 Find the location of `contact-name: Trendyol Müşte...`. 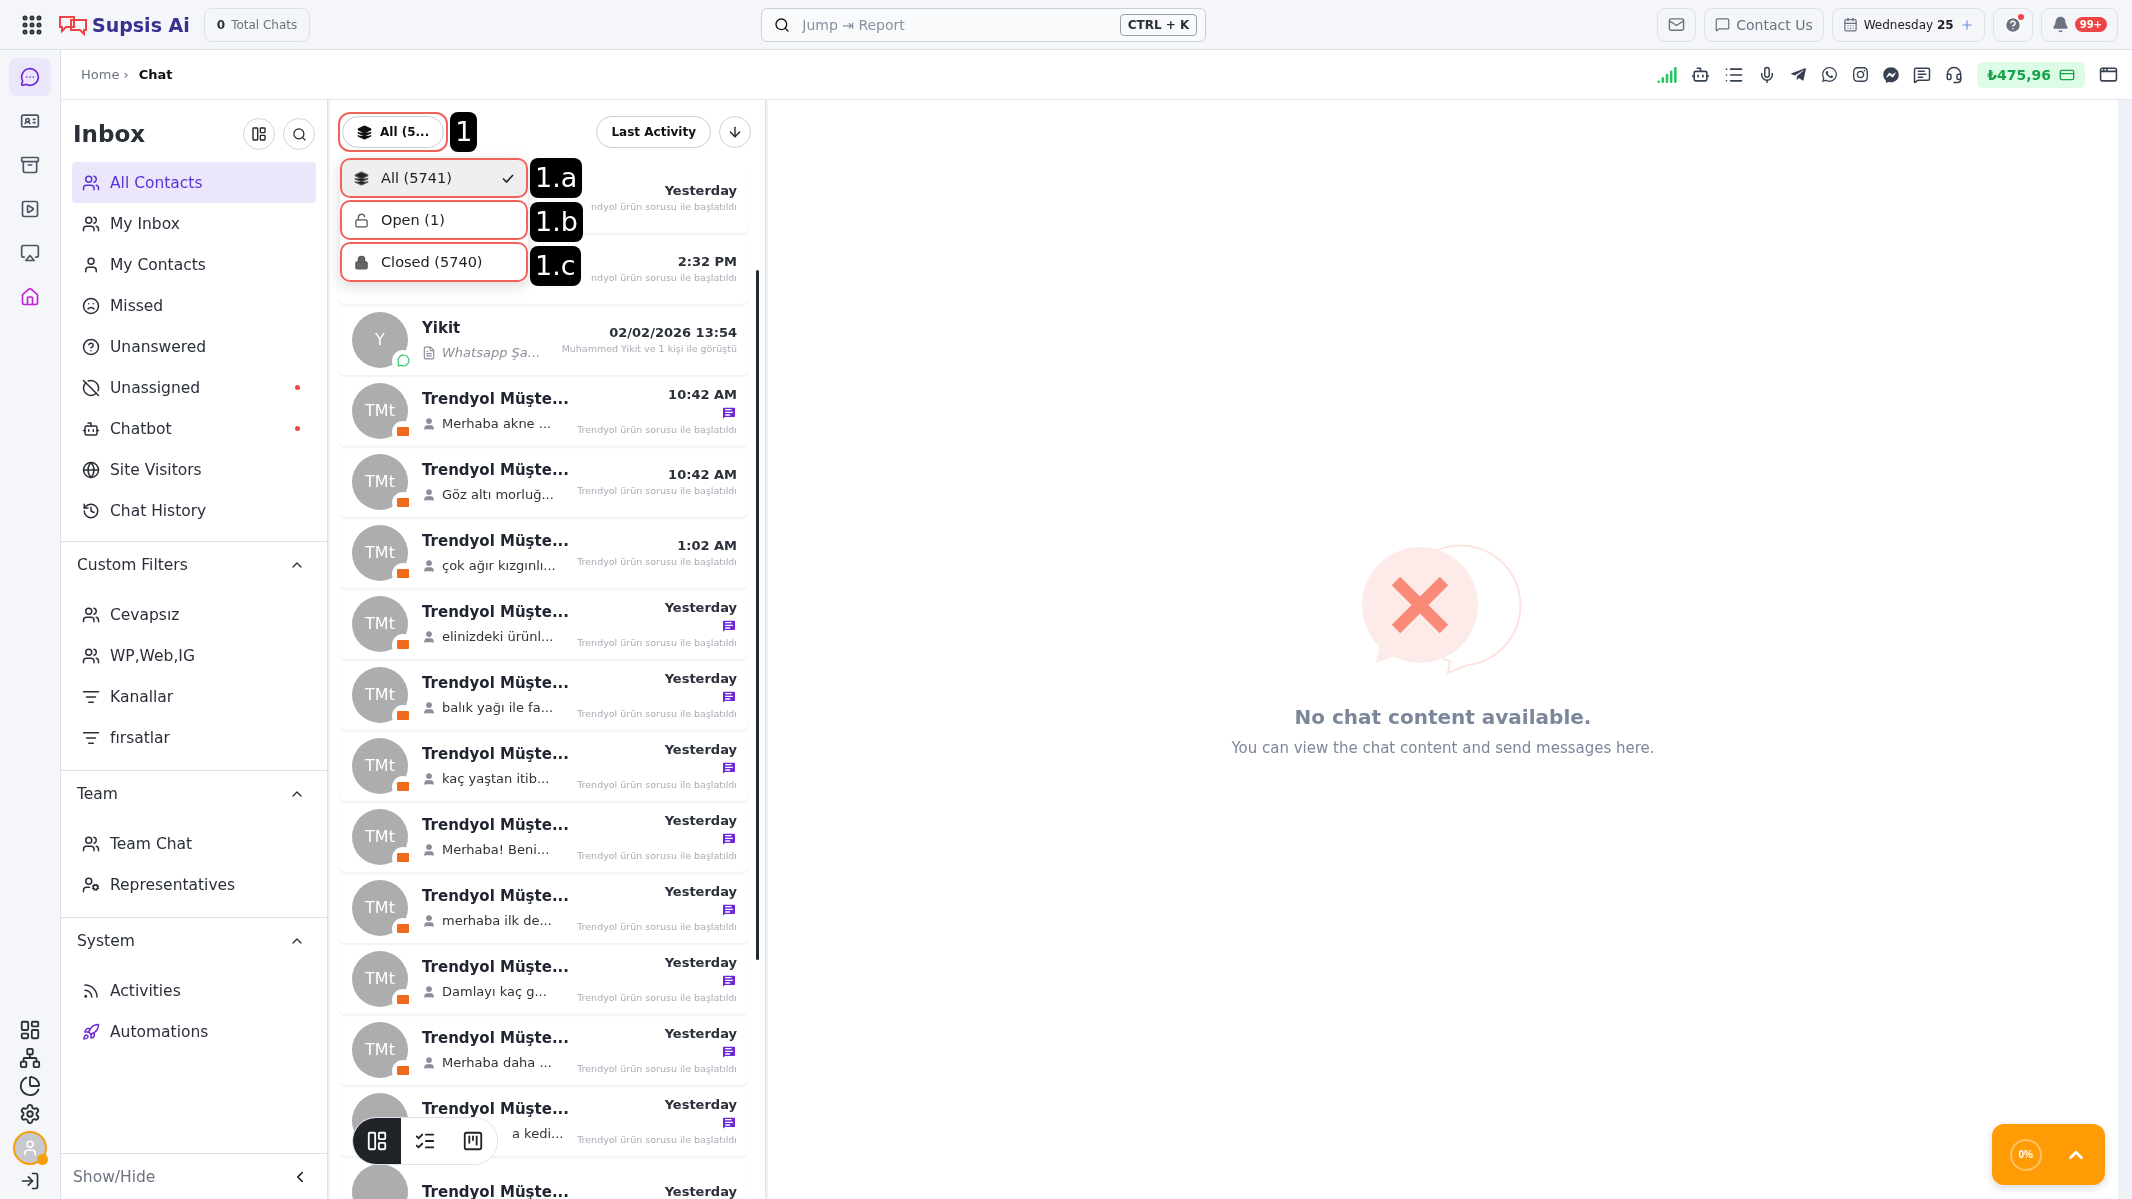

contact-name: Trendyol Müşte... is located at coordinates (496, 1190).